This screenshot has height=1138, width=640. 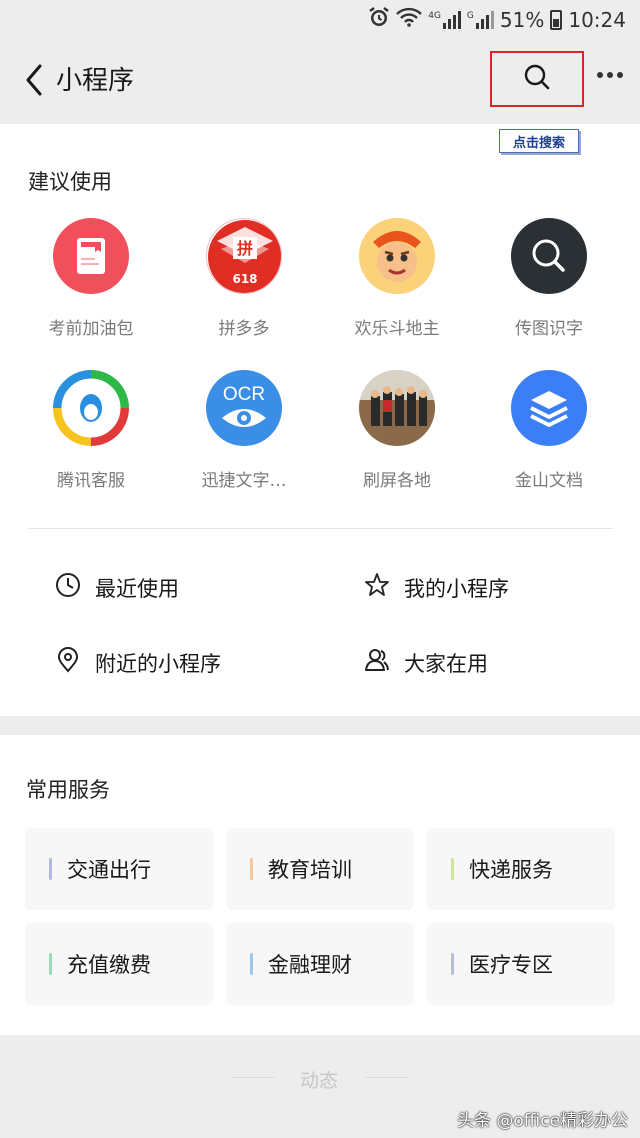 What do you see at coordinates (480, 19) in the screenshot?
I see `cellular-signal-2-icon: G` at bounding box center [480, 19].